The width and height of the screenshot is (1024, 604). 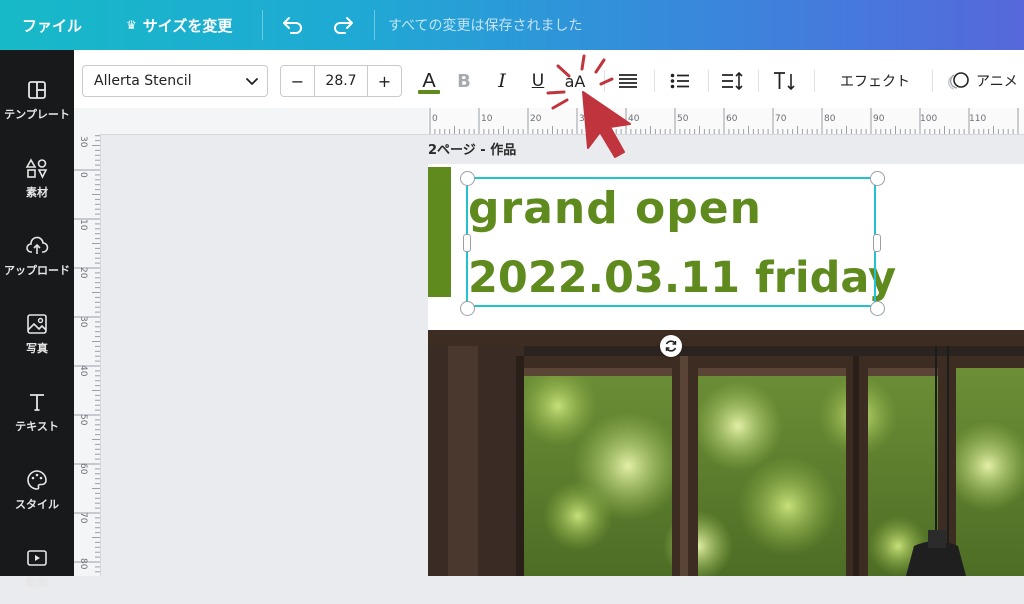 I want to click on bullet-list-icon, so click(x=679, y=81).